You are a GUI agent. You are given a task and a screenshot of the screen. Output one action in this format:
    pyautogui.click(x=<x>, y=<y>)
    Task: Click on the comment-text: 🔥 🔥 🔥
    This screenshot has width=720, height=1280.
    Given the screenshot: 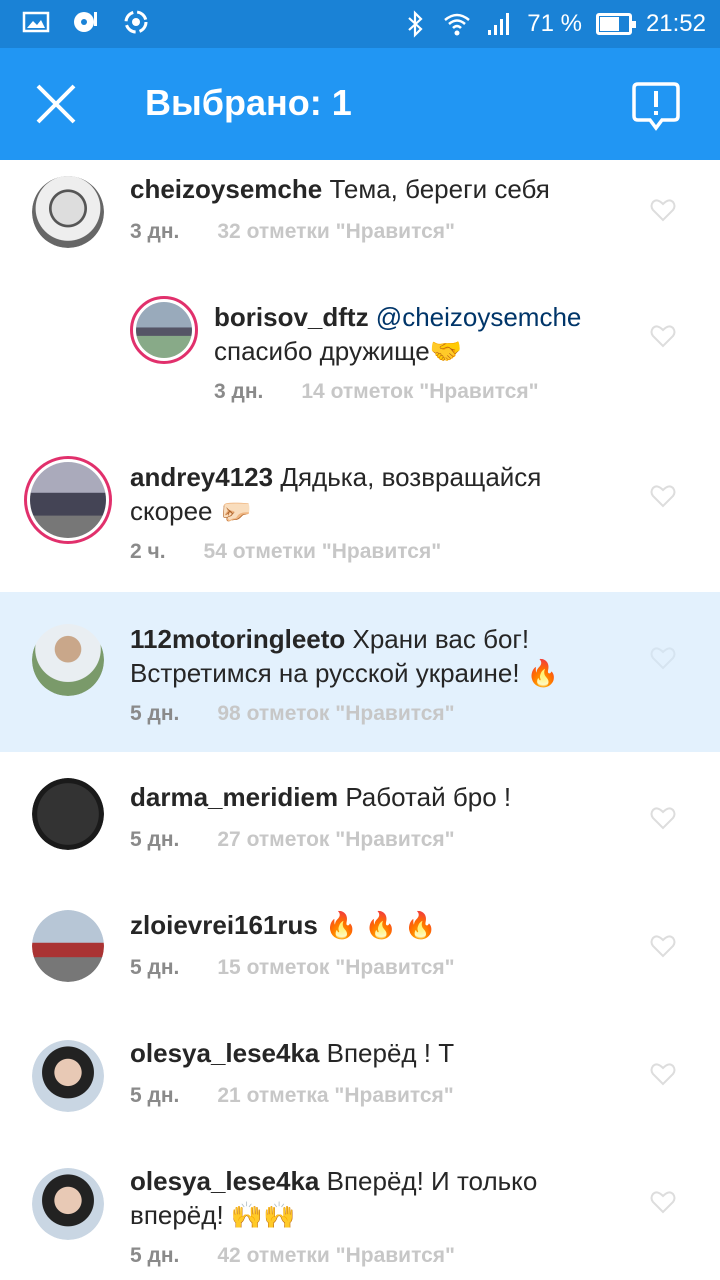 What is the action you would take?
    pyautogui.click(x=377, y=925)
    